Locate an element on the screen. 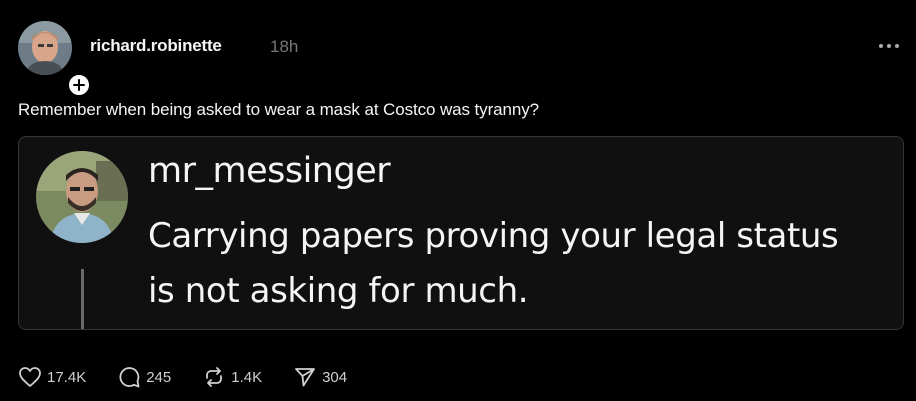 This screenshot has width=916, height=401. plus-icon is located at coordinates (79, 85).